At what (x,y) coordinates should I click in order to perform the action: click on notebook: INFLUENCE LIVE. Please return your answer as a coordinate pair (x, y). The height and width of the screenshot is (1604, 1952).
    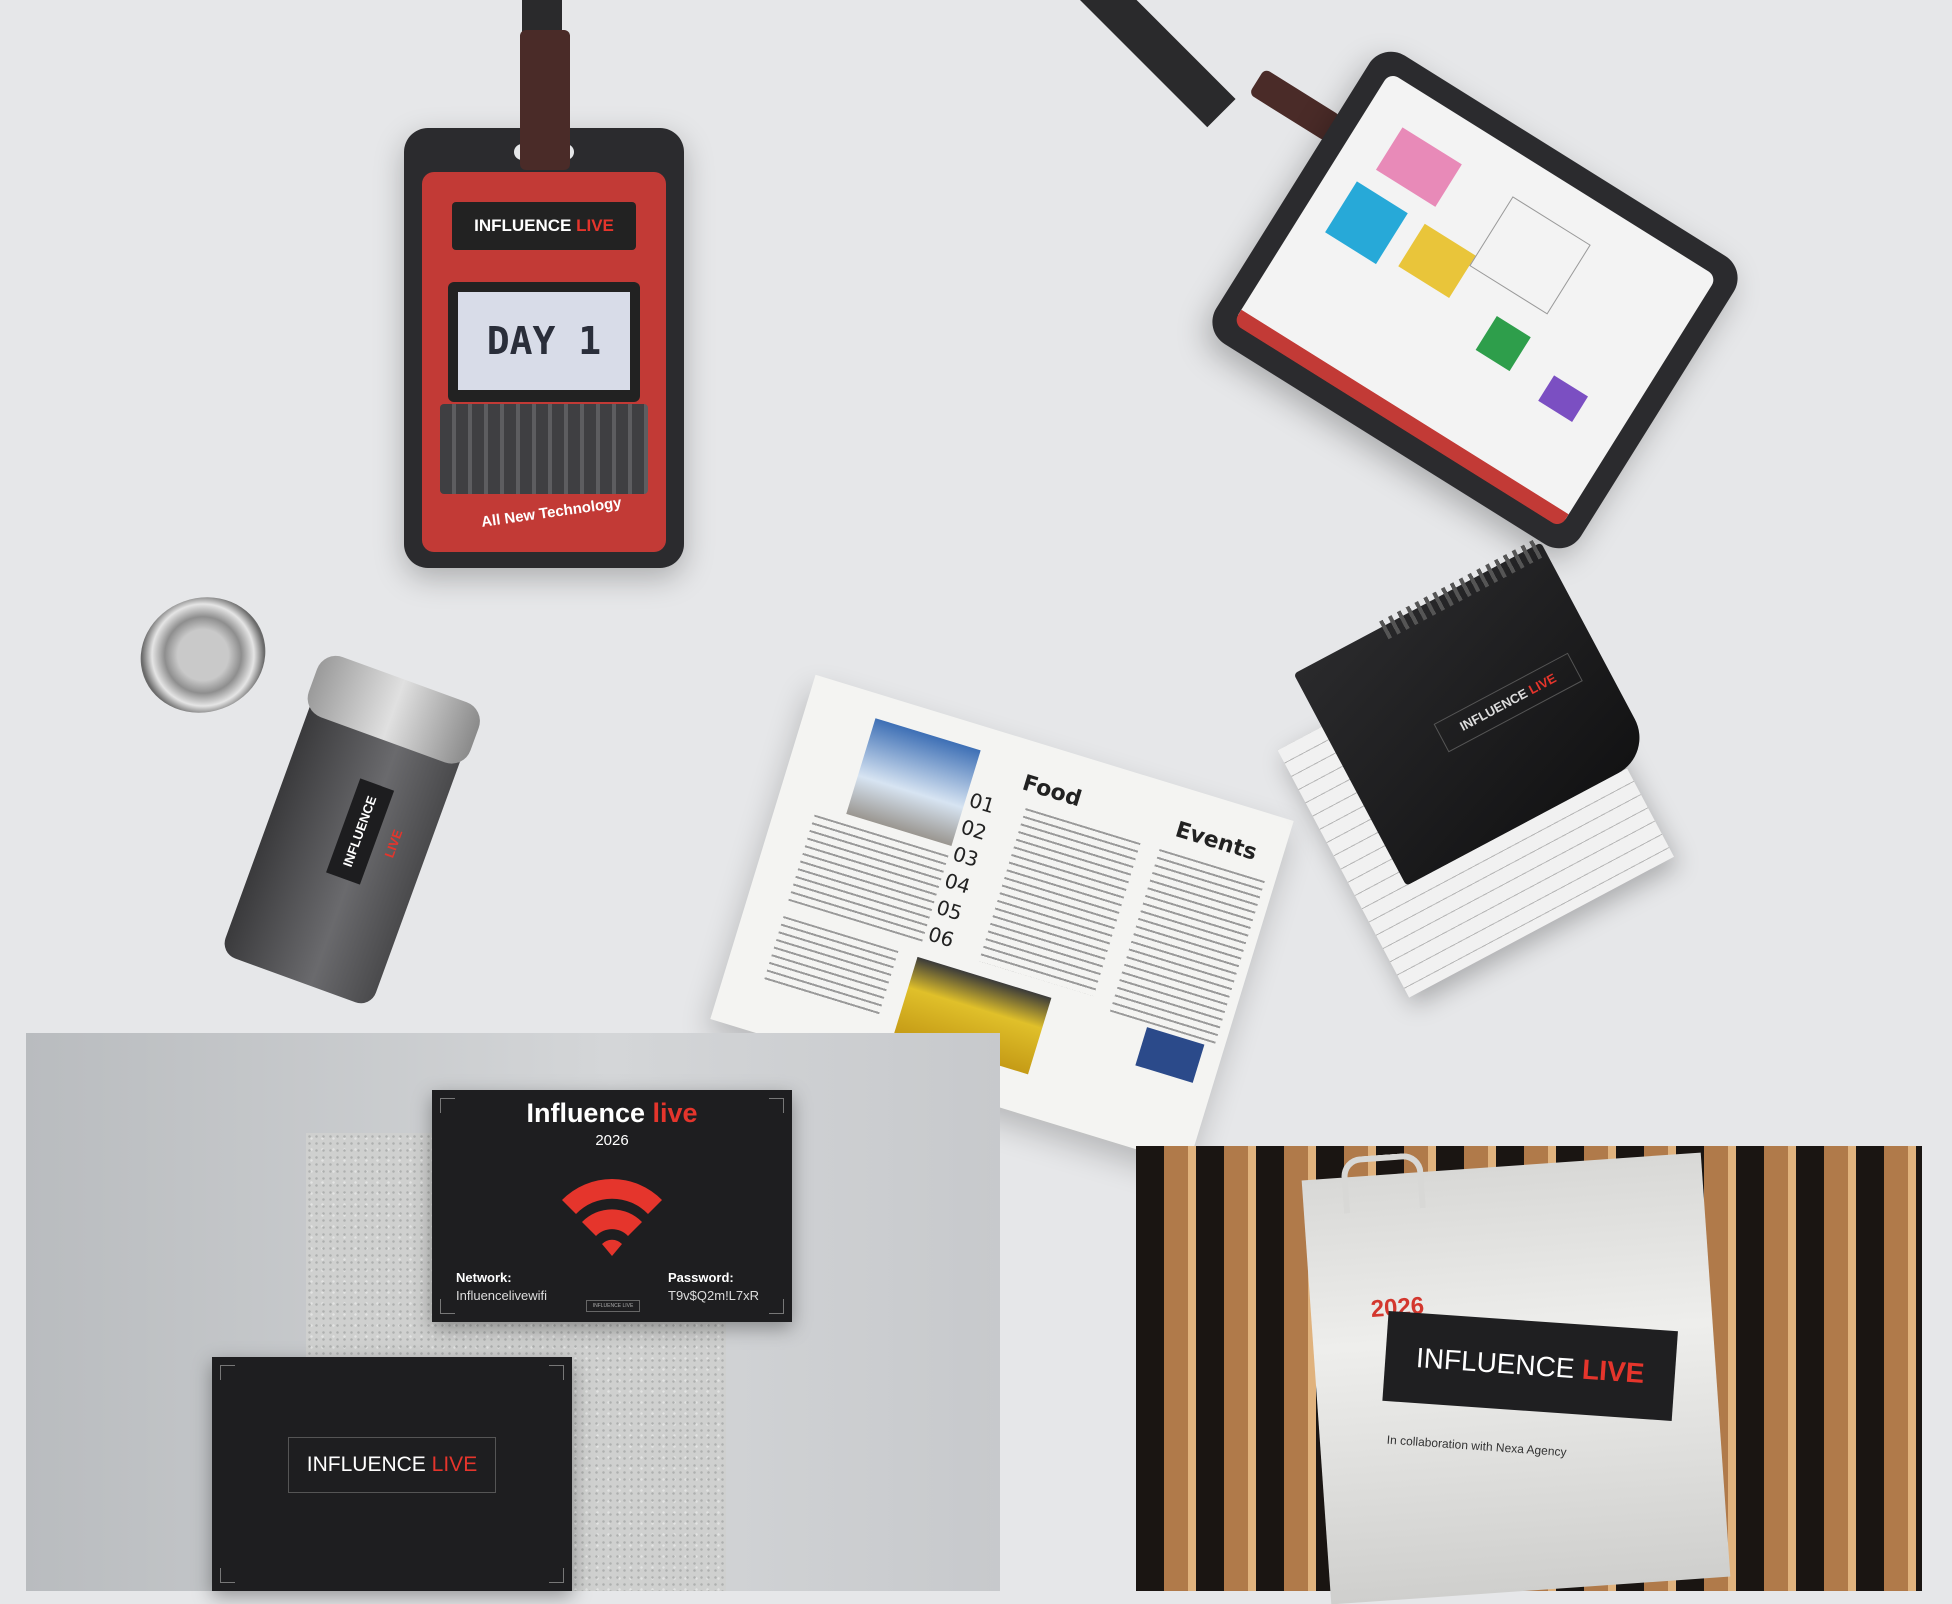
    Looking at the image, I should click on (1475, 767).